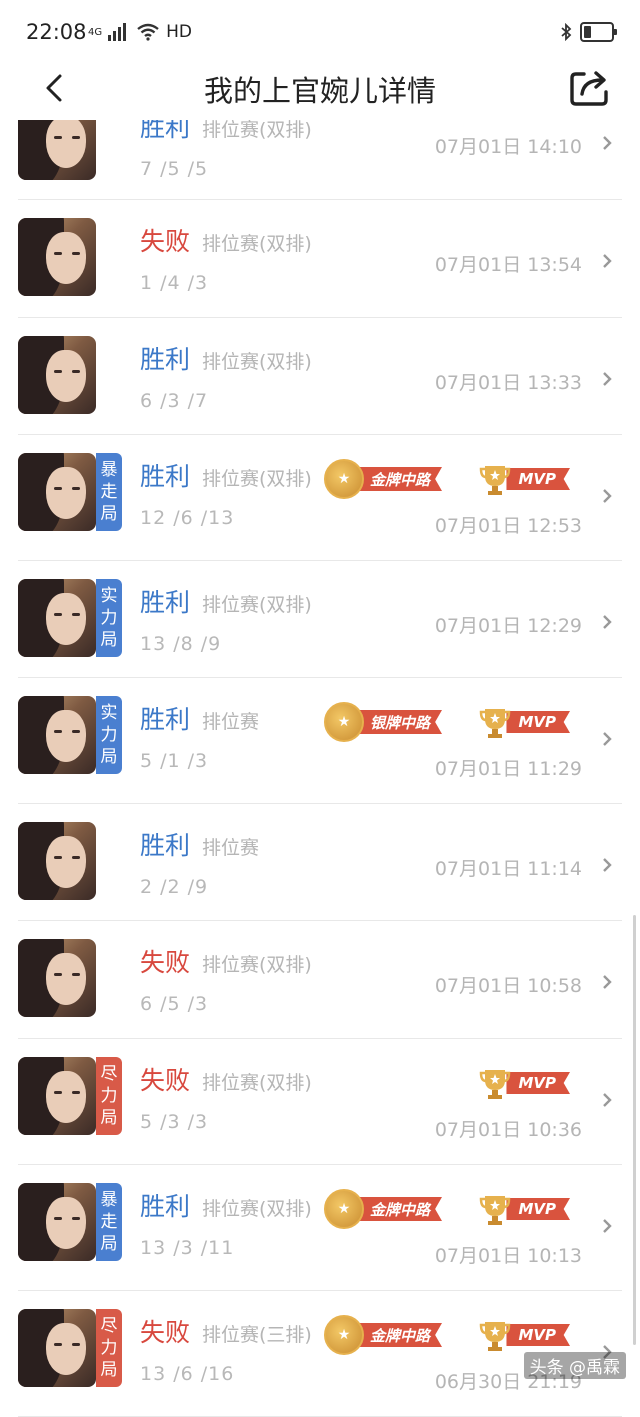 The width and height of the screenshot is (640, 1417). I want to click on match-kda: 7 /5 /5, so click(174, 169).